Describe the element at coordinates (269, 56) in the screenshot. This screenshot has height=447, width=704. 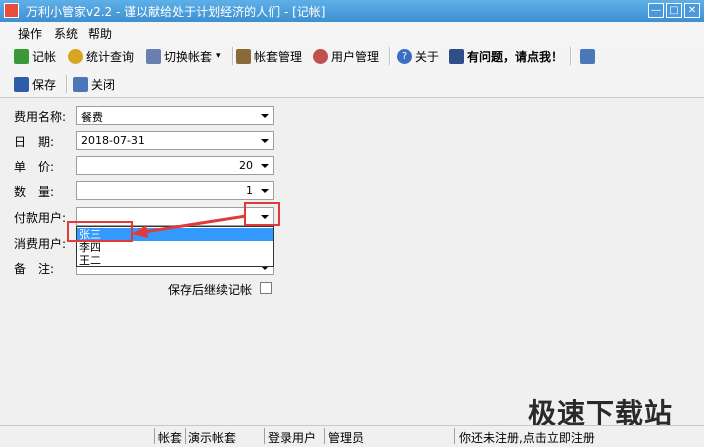
I see `account-mgmt-button: 帐套管理` at that location.